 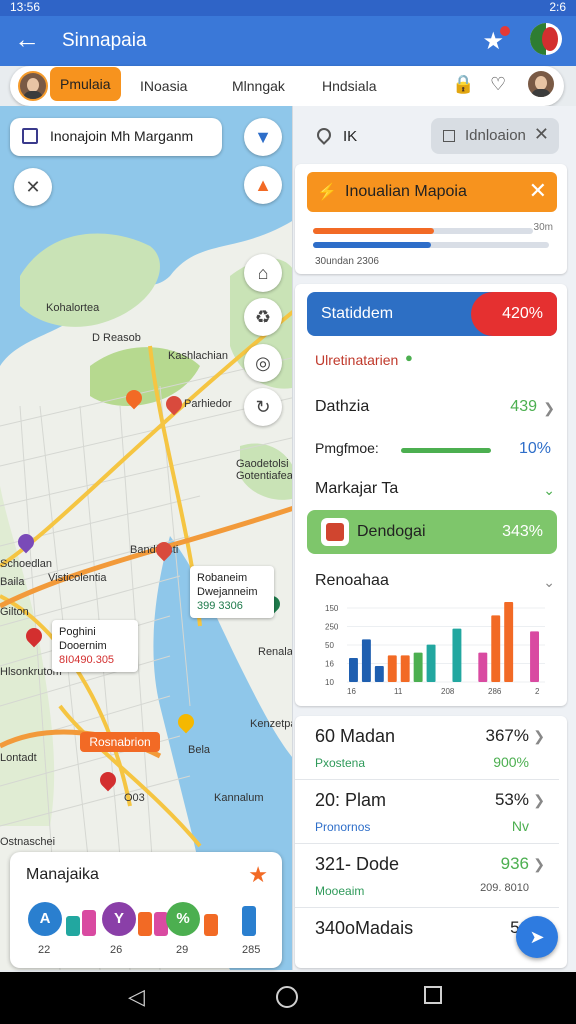 What do you see at coordinates (273, 724) in the screenshot?
I see `map-label: Kenzetpa` at bounding box center [273, 724].